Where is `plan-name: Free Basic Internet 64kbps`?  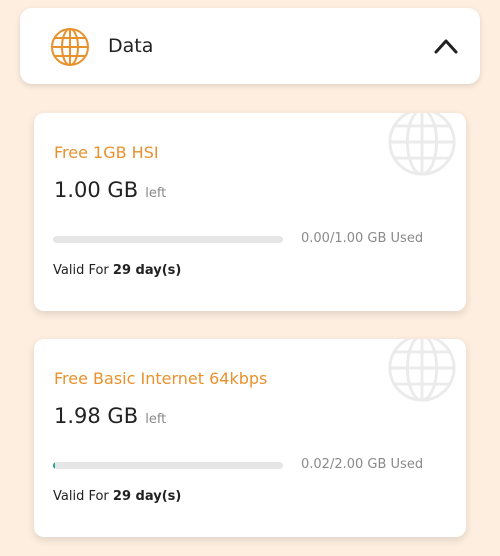 plan-name: Free Basic Internet 64kbps is located at coordinates (161, 378).